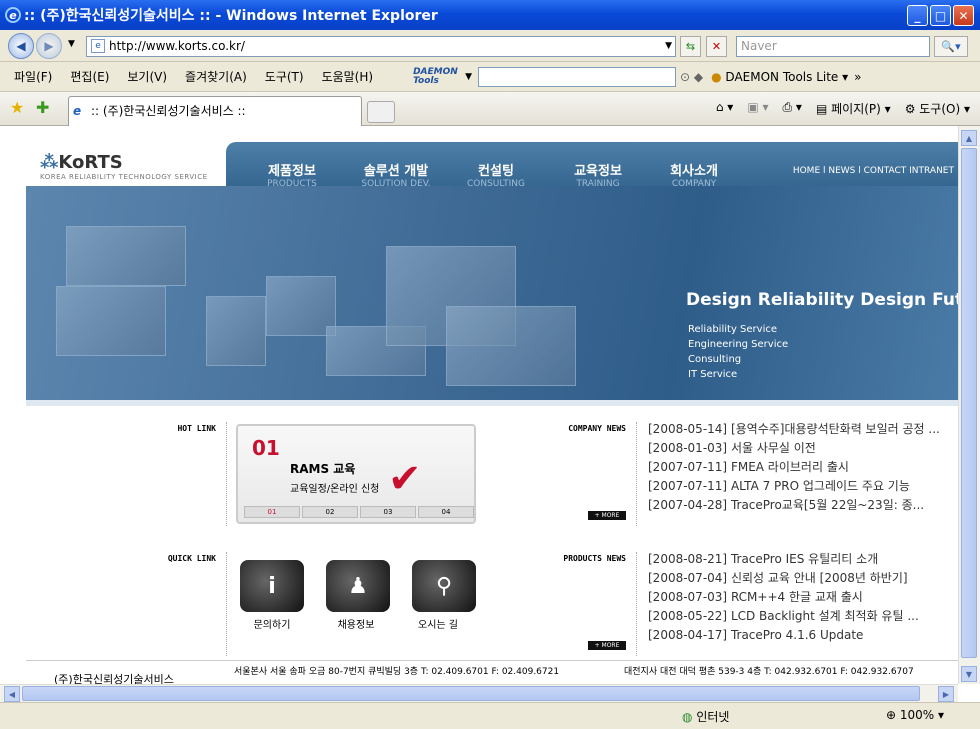  Describe the element at coordinates (853, 108) in the screenshot. I see `page-menu: ▤ 페이지(P) ▾` at that location.